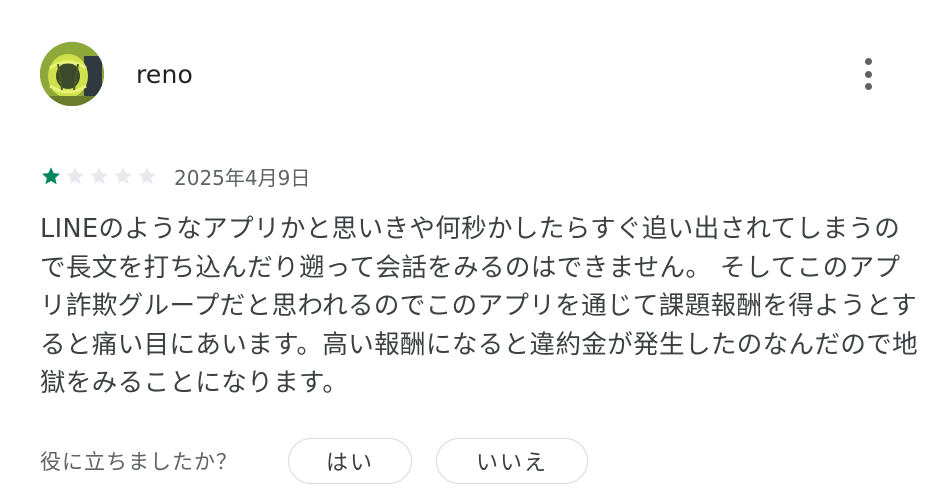 Image resolution: width=940 pixels, height=502 pixels. I want to click on review-date: 2025年4月9日, so click(242, 177).